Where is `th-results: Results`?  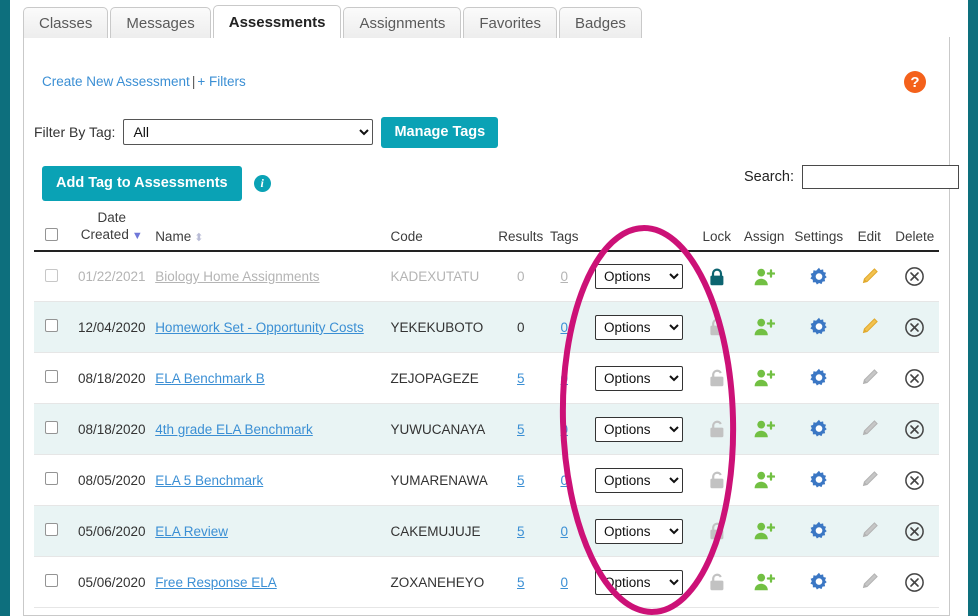 th-results: Results is located at coordinates (521, 231).